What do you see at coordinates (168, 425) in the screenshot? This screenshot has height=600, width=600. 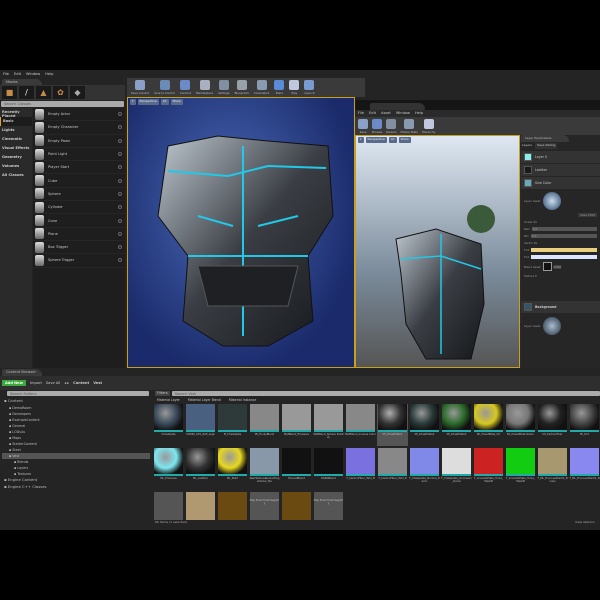 I see `asset-tile: Chestplate` at bounding box center [168, 425].